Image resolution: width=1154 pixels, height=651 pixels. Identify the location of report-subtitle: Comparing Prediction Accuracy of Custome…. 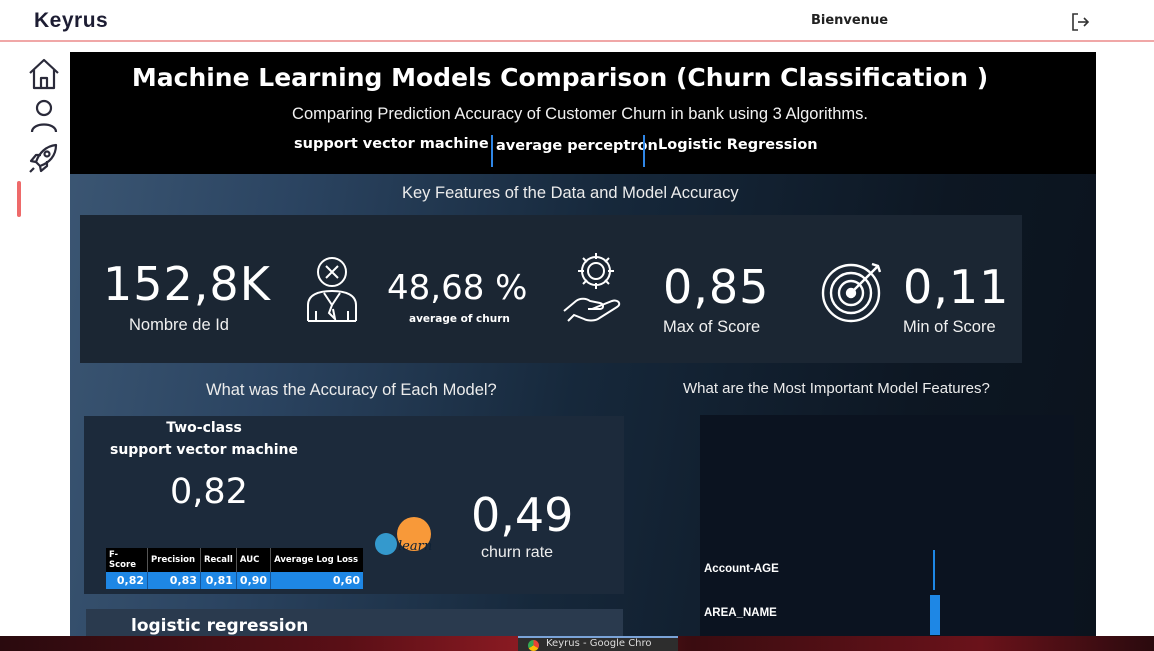
(580, 114).